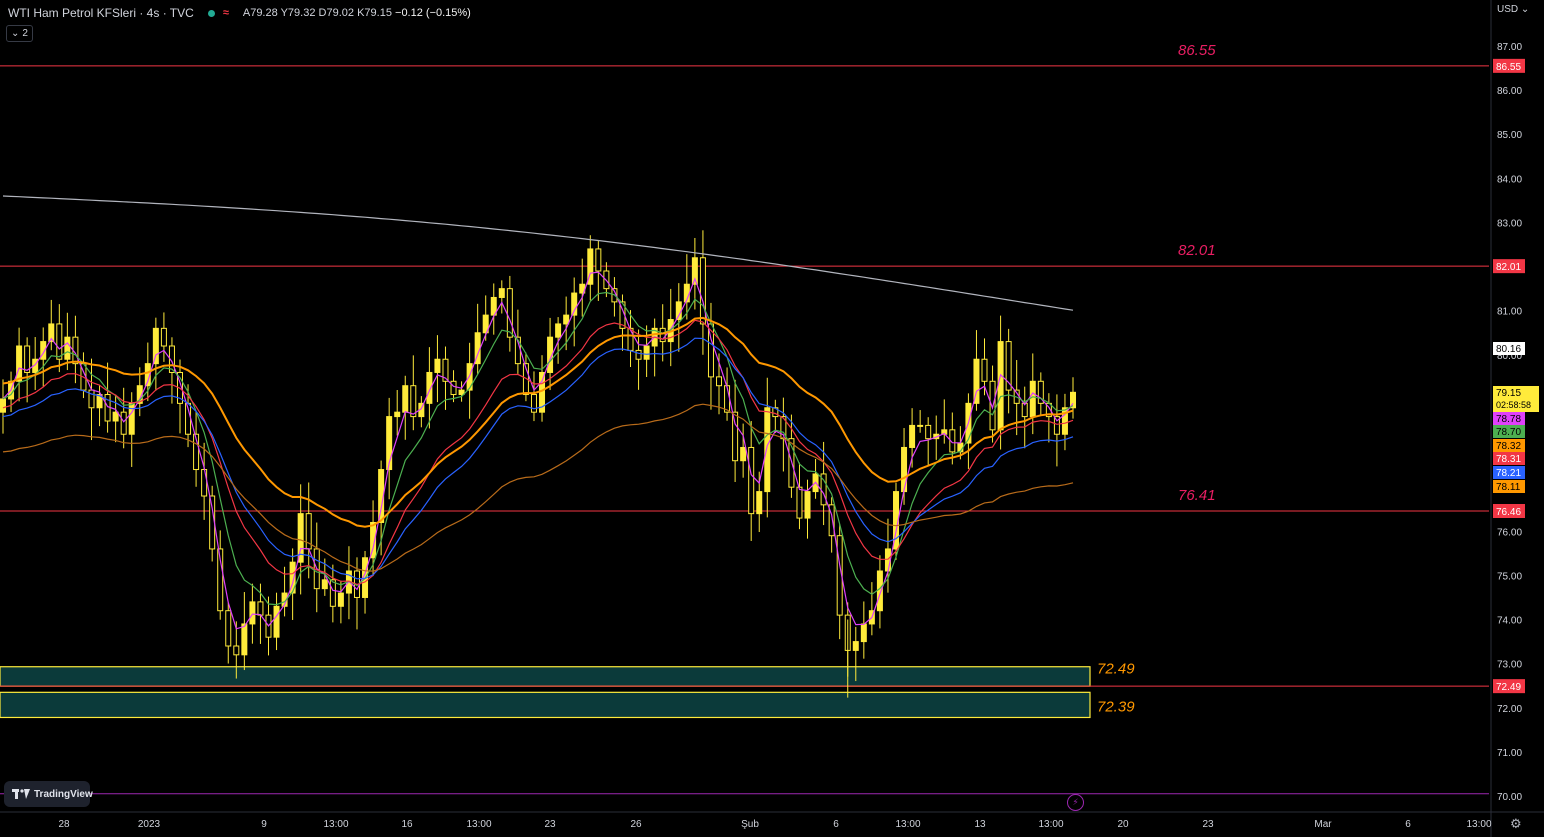 This screenshot has height=837, width=1544. Describe the element at coordinates (25, 33) in the screenshot. I see `indicator-count: 2` at that location.